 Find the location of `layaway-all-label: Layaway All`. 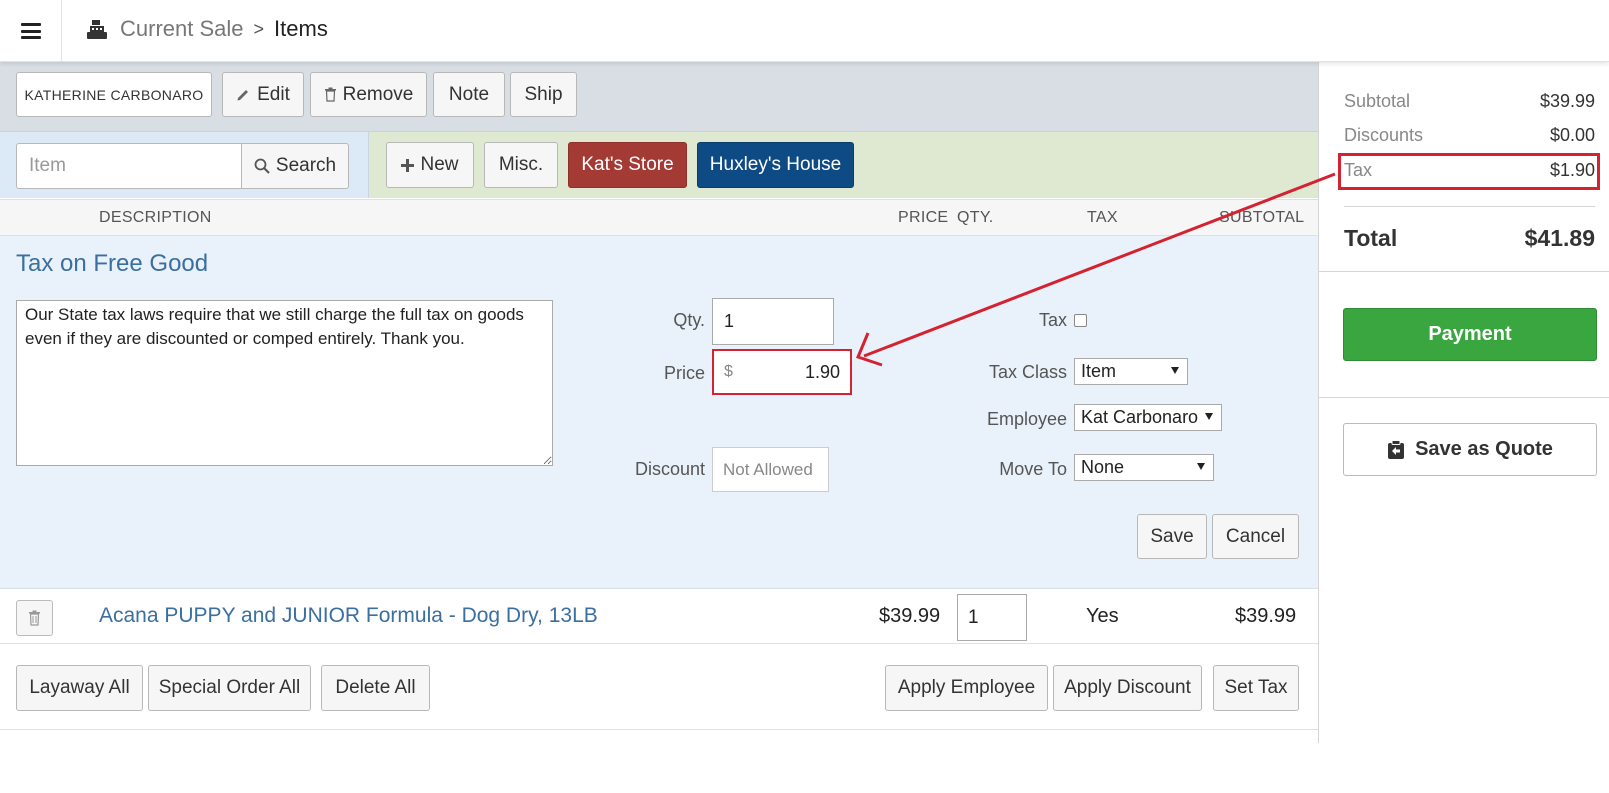

layaway-all-label: Layaway All is located at coordinates (79, 687).